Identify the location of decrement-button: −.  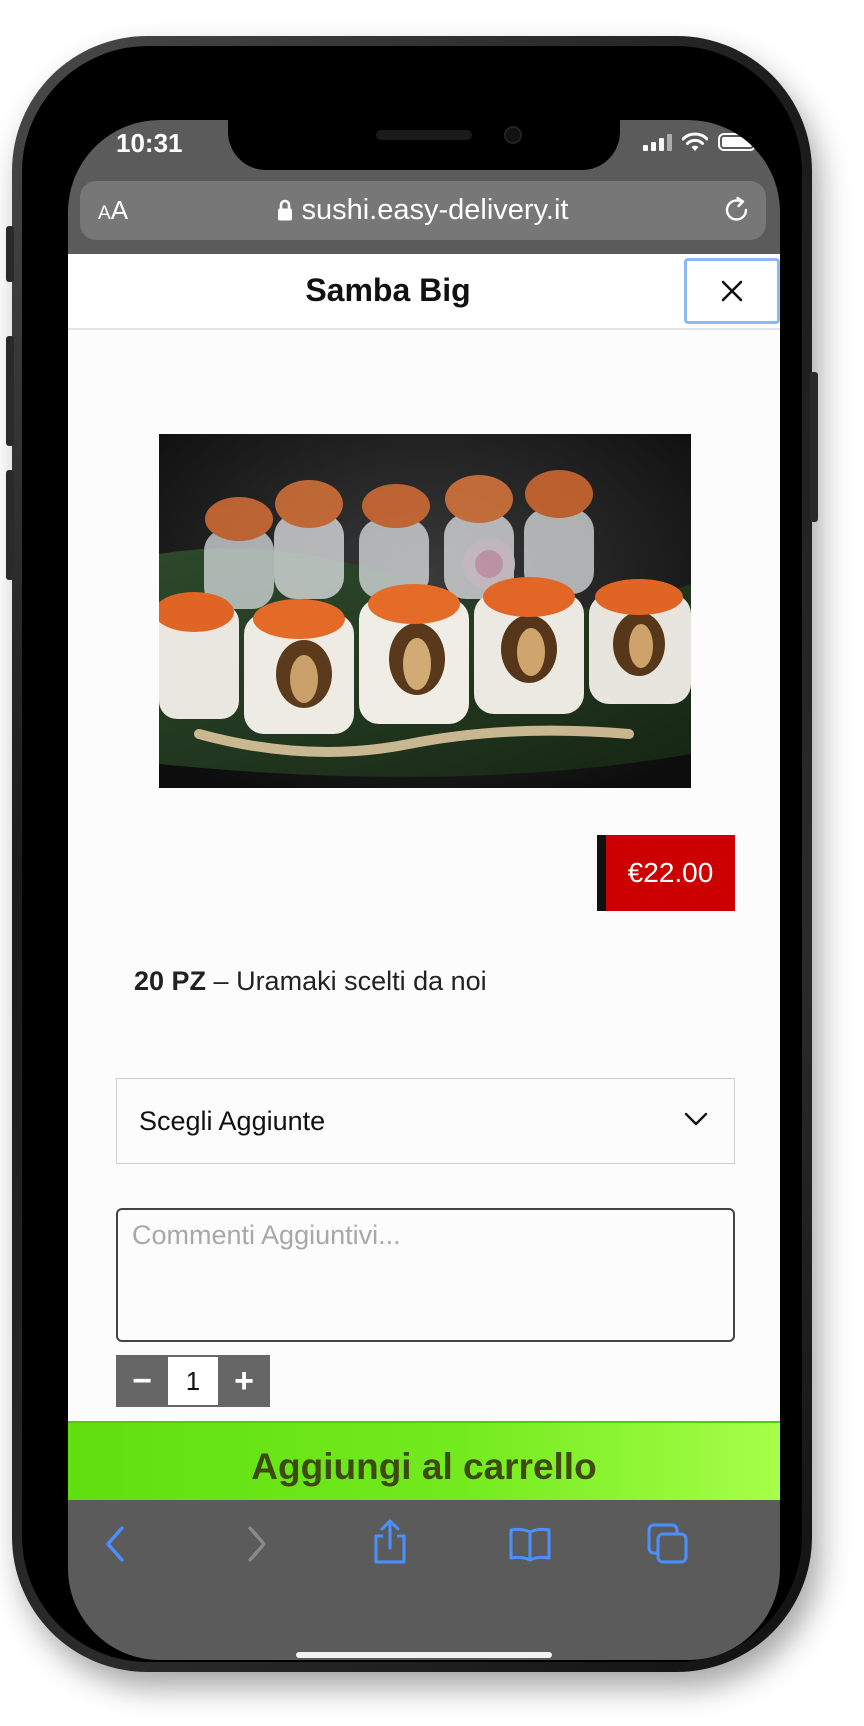
(142, 1381).